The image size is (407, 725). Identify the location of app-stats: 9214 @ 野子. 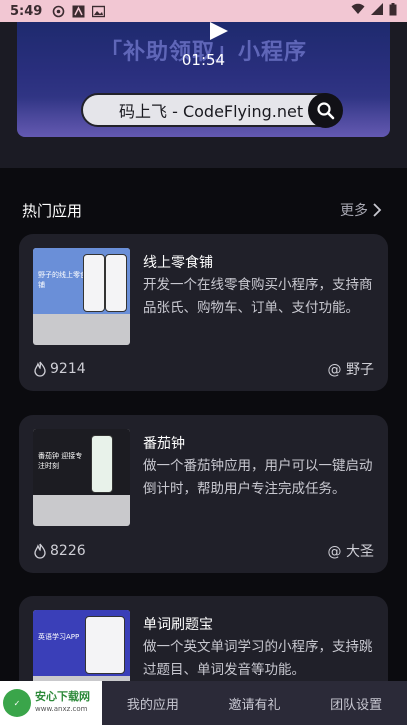
(203, 369).